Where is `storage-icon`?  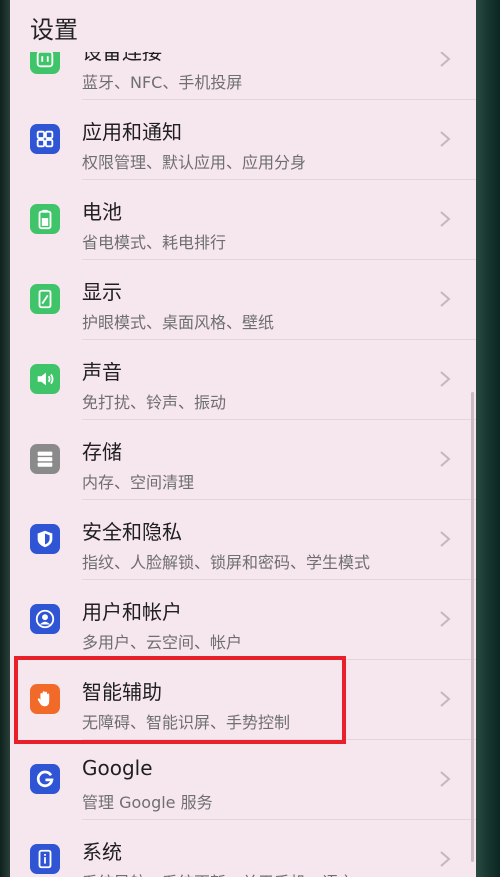
storage-icon is located at coordinates (45, 459).